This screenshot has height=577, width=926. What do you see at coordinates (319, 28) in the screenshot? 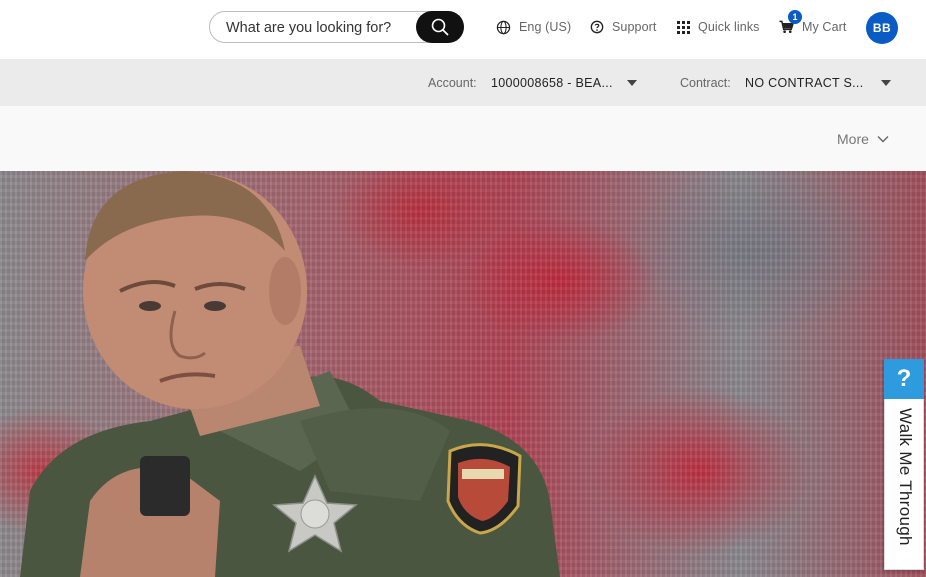
I see `search-input` at bounding box center [319, 28].